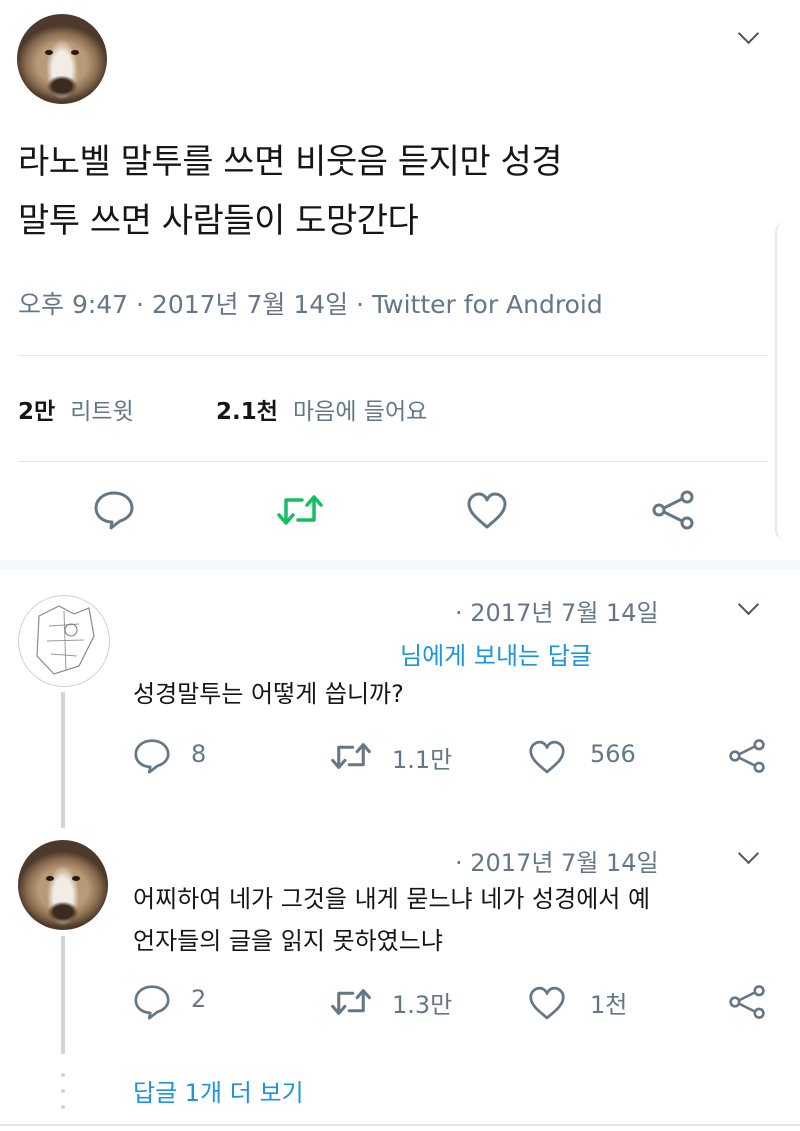  I want to click on likes-stat: 2.1천 마음에 들어요, so click(321, 409).